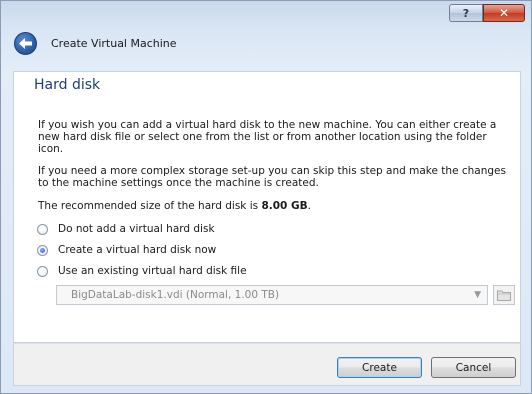 The image size is (532, 394). I want to click on dialog-title: Create Virtual Machine, so click(114, 43).